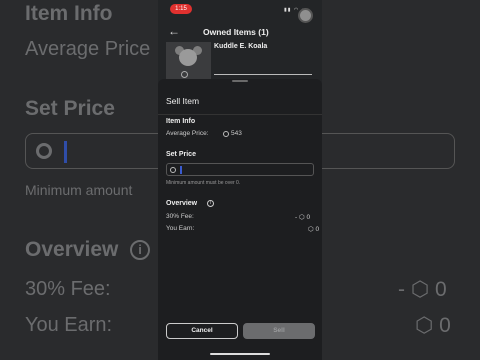 This screenshot has width=480, height=360. I want to click on item-name: Kuddle E. Koala, so click(241, 46).